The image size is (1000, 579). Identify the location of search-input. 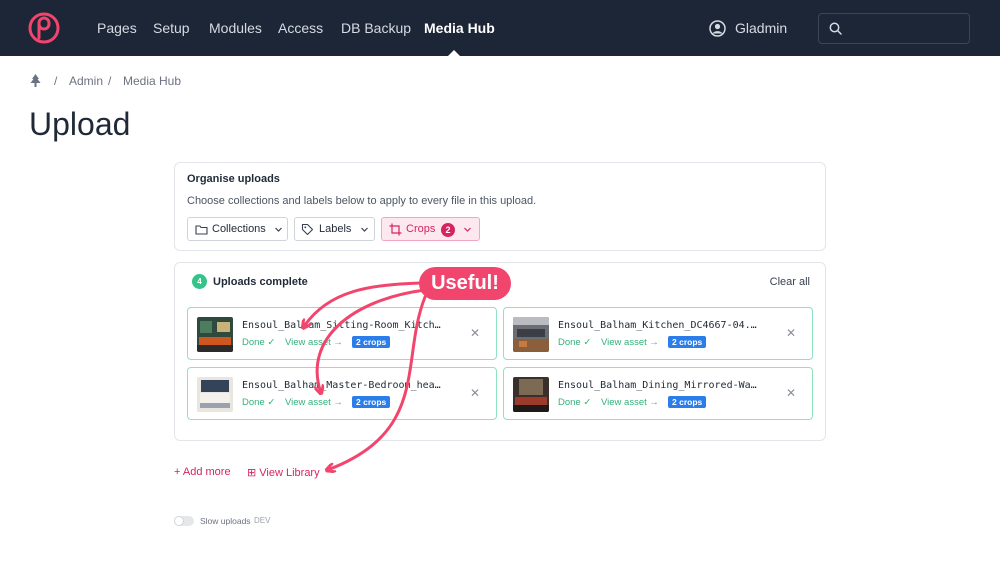
(894, 28).